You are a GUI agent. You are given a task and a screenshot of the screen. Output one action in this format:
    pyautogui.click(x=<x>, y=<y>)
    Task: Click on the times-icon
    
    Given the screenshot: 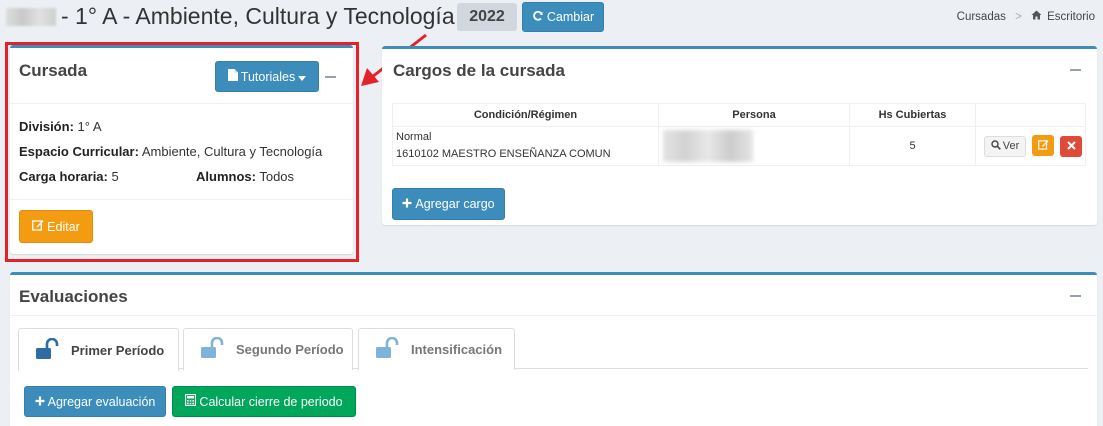 What is the action you would take?
    pyautogui.click(x=1071, y=146)
    